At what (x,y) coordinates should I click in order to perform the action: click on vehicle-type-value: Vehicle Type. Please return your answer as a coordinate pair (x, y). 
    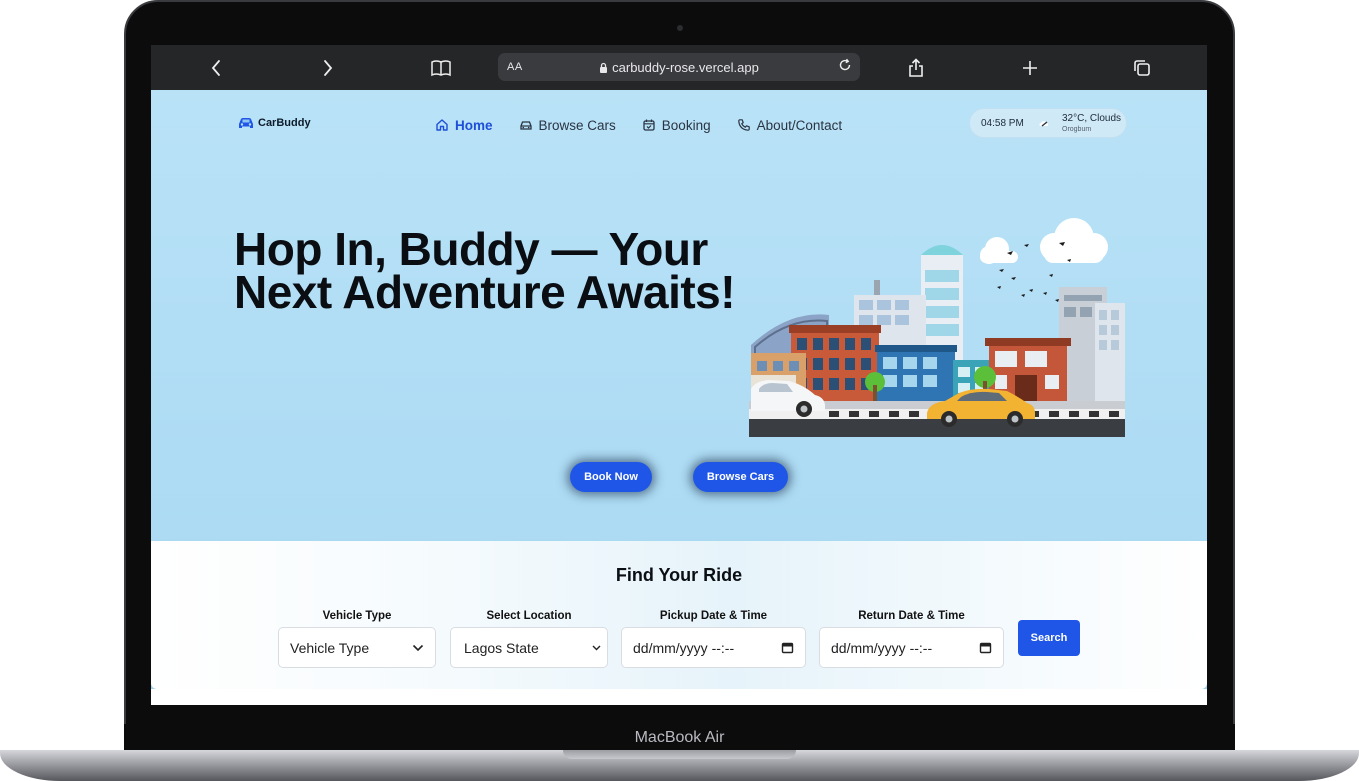
    Looking at the image, I should click on (330, 647).